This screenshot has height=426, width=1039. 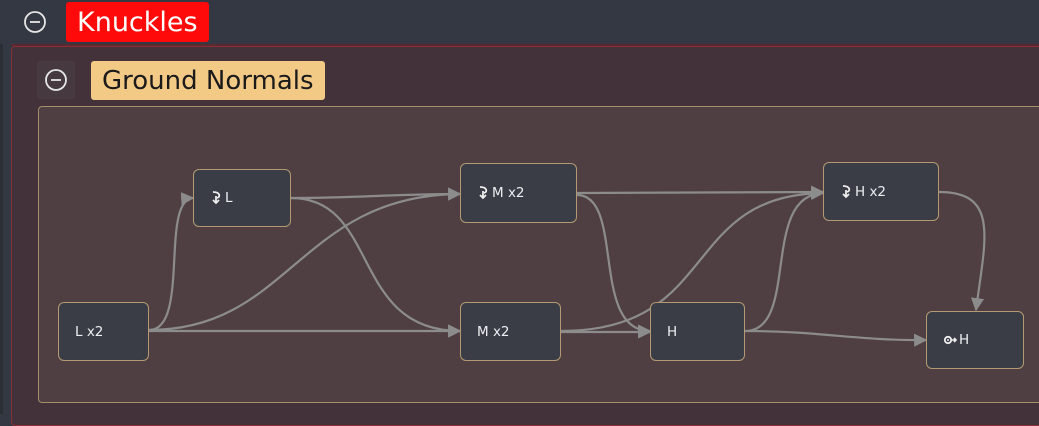 I want to click on node-h: H, so click(x=697, y=331).